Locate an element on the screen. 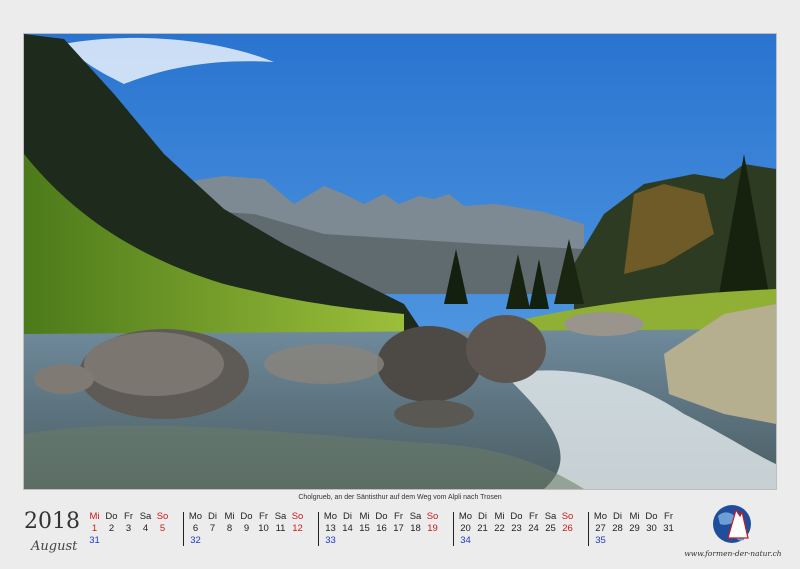 The image size is (800, 569). weekday-names: Mi Do Fr Sa So is located at coordinates (128, 516).